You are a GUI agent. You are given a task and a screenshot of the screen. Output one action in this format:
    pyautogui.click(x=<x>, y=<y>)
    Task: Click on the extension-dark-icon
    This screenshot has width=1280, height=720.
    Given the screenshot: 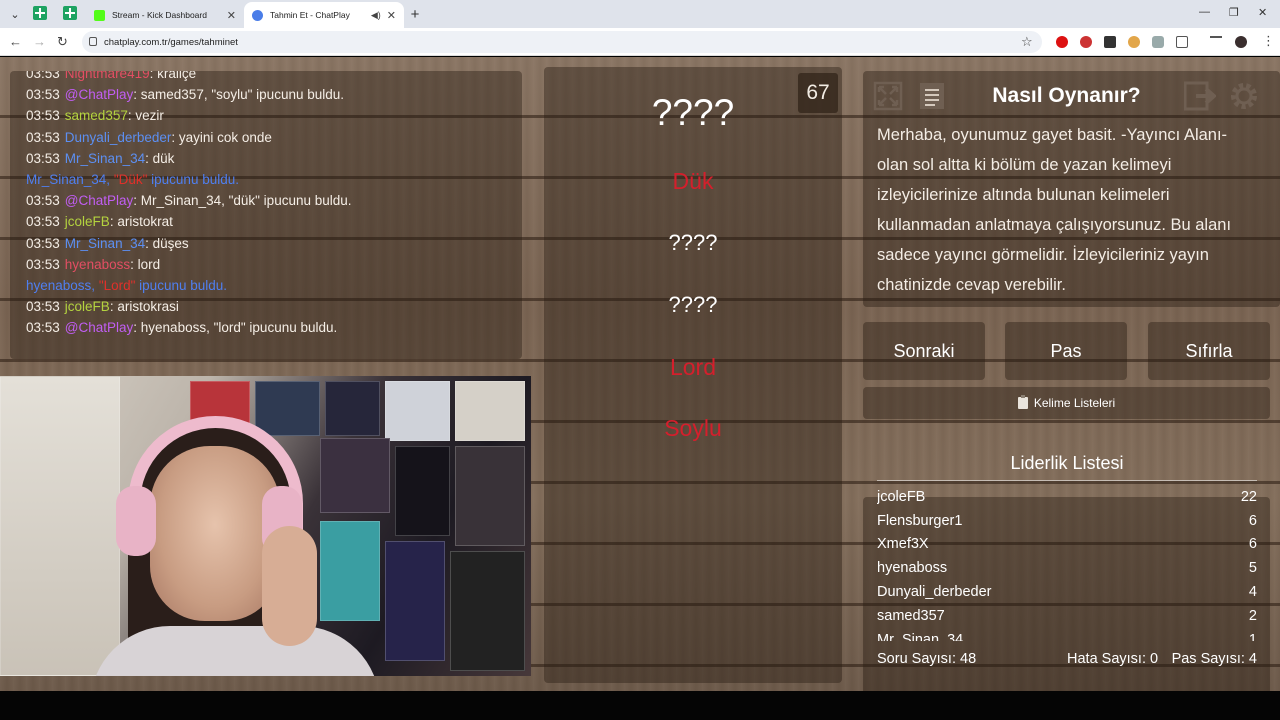 What is the action you would take?
    pyautogui.click(x=1110, y=42)
    